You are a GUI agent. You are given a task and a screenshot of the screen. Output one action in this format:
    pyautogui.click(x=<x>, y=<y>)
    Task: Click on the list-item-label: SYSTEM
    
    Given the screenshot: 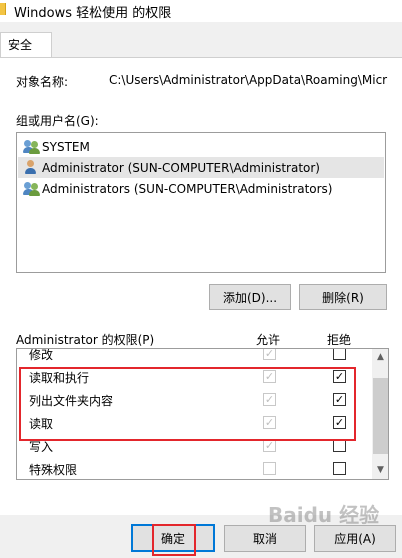 What is the action you would take?
    pyautogui.click(x=66, y=146)
    